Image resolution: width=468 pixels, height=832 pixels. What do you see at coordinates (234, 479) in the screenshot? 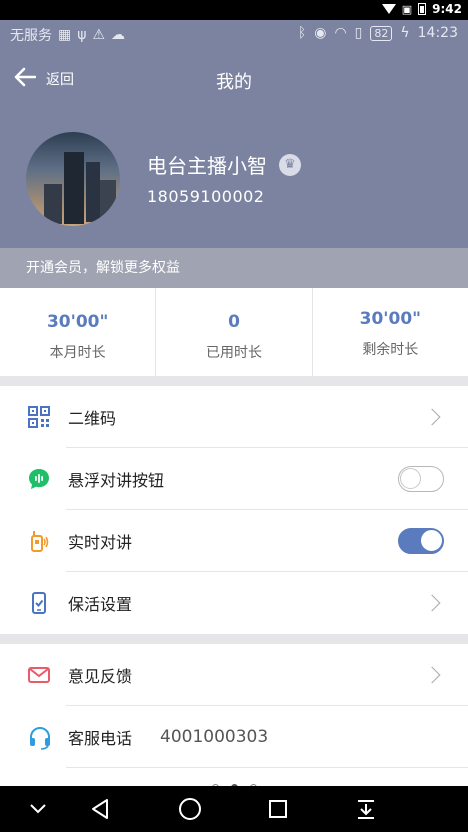
I see `menu-float-talk-button: 悬浮对讲按钮` at bounding box center [234, 479].